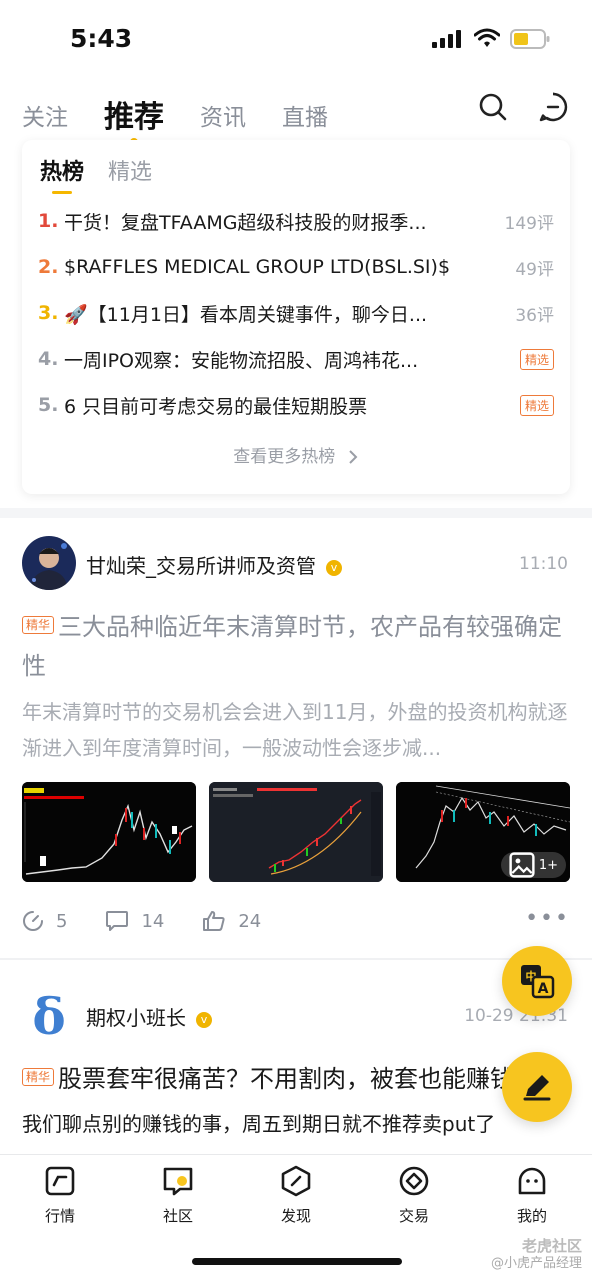 The height and width of the screenshot is (1280, 592). Describe the element at coordinates (284, 457) in the screenshot. I see `view-more-label: 查看更多热榜` at that location.